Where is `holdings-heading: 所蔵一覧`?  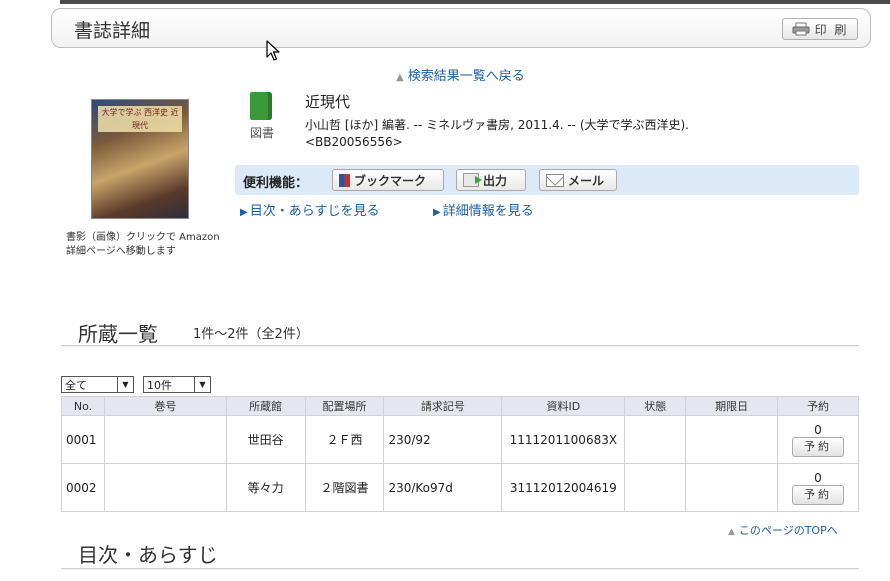 holdings-heading: 所蔵一覧 is located at coordinates (118, 334).